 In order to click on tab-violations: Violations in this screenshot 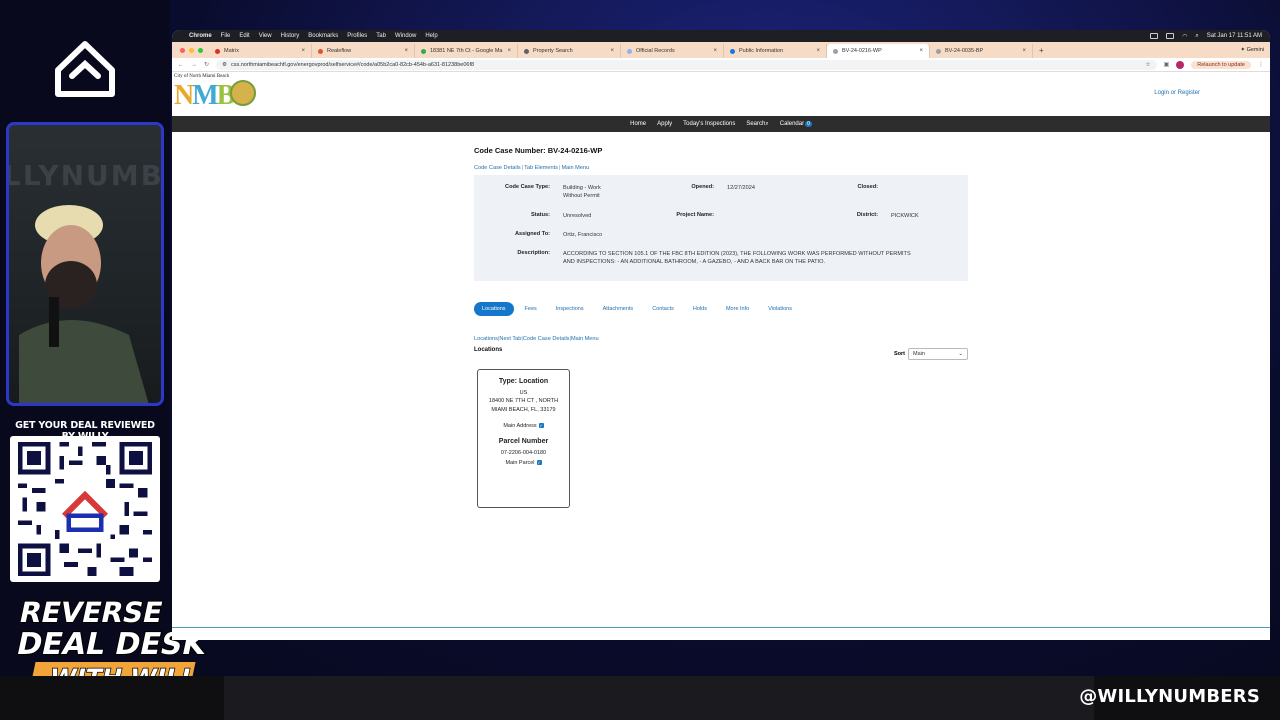, I will do `click(780, 309)`.